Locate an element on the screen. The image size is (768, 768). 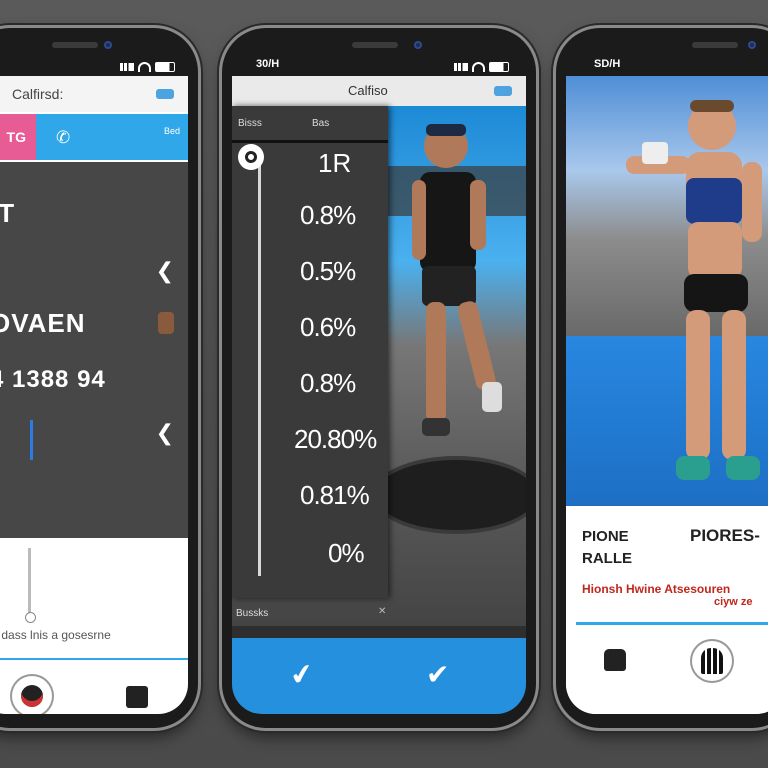
stat-value: 0.5% is located at coordinates (328, 271).